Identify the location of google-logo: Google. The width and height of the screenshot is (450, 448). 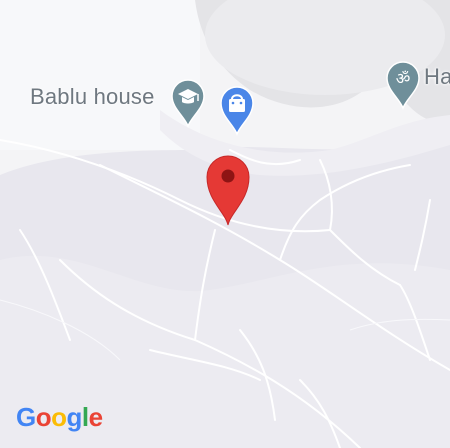
(59, 417).